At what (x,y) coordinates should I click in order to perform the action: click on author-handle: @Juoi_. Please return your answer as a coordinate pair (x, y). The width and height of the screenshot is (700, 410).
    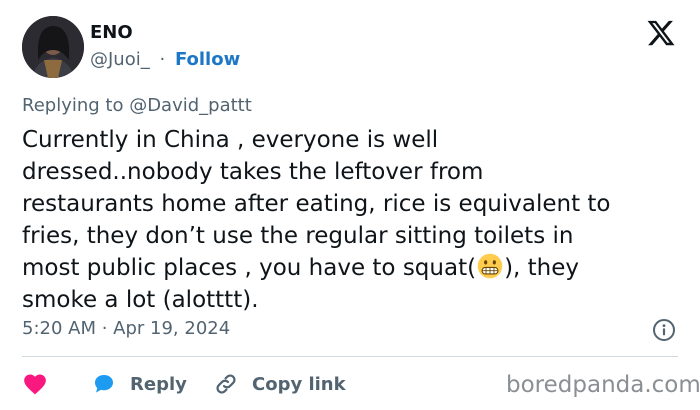
    Looking at the image, I should click on (120, 59).